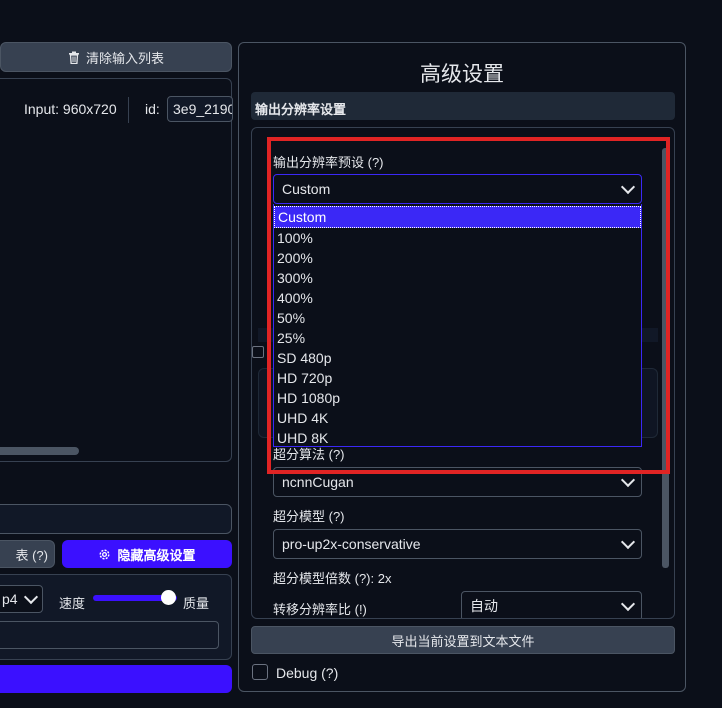 Image resolution: width=722 pixels, height=708 pixels. I want to click on format-select: p4, so click(21, 599).